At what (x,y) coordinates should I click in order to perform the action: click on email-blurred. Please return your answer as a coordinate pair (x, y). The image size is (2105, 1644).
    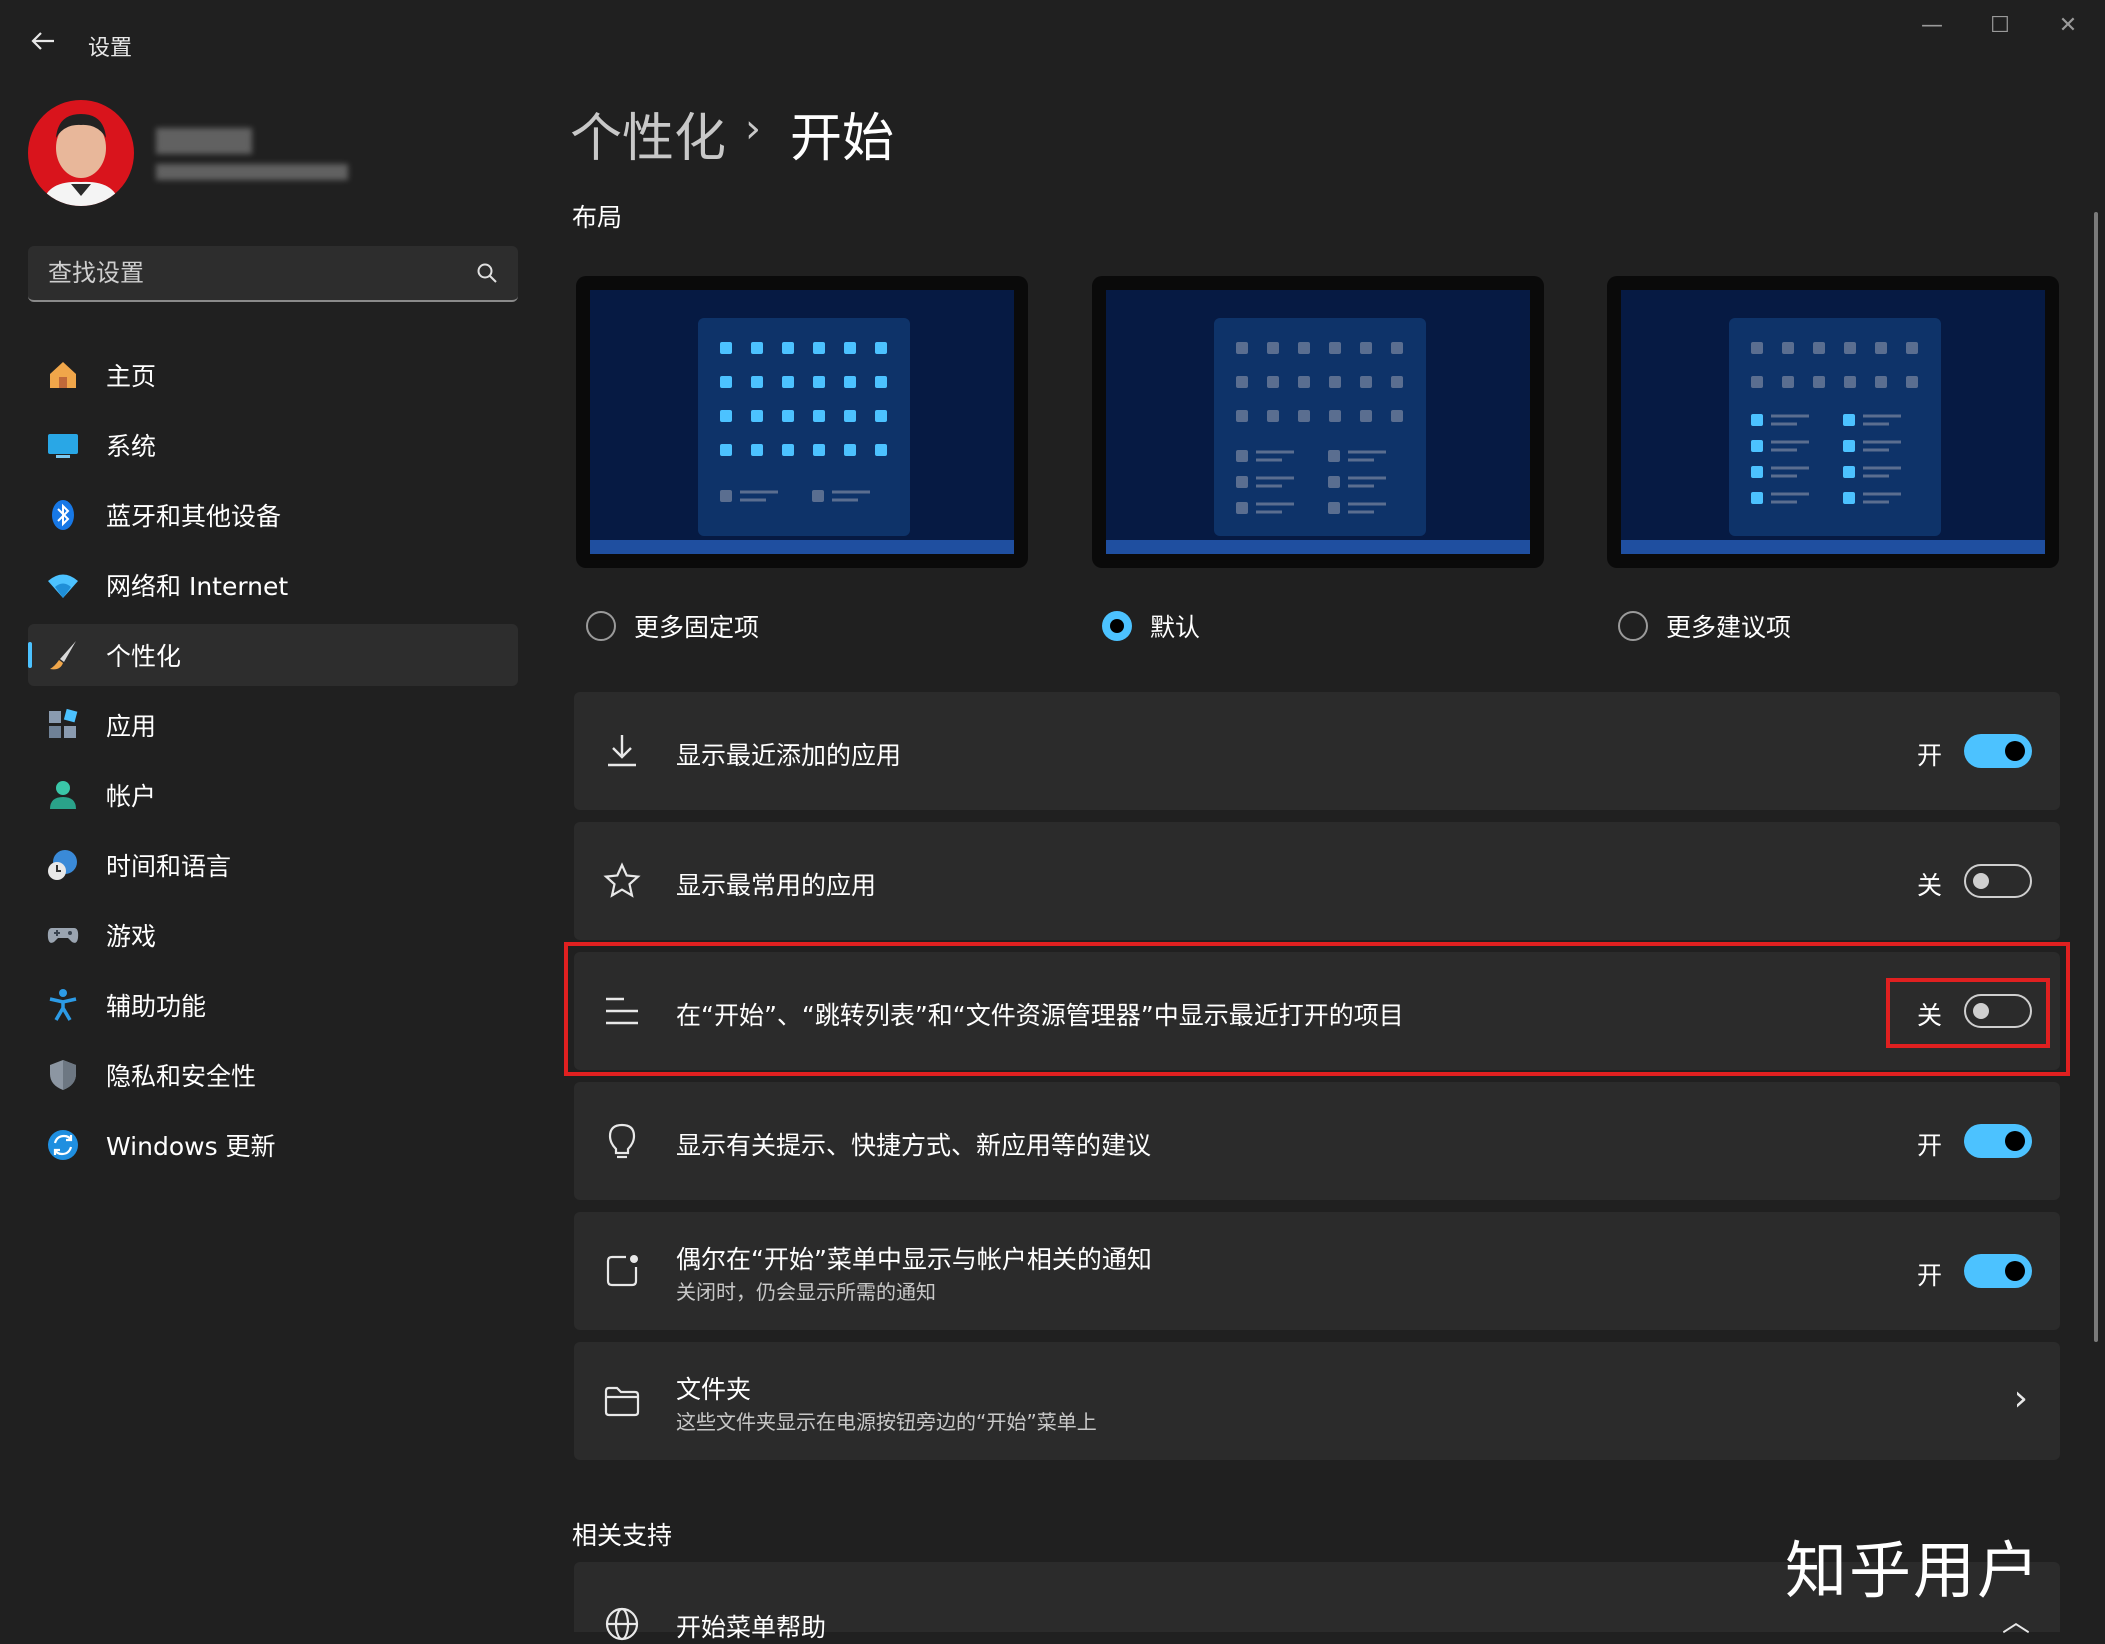
    Looking at the image, I should click on (252, 172).